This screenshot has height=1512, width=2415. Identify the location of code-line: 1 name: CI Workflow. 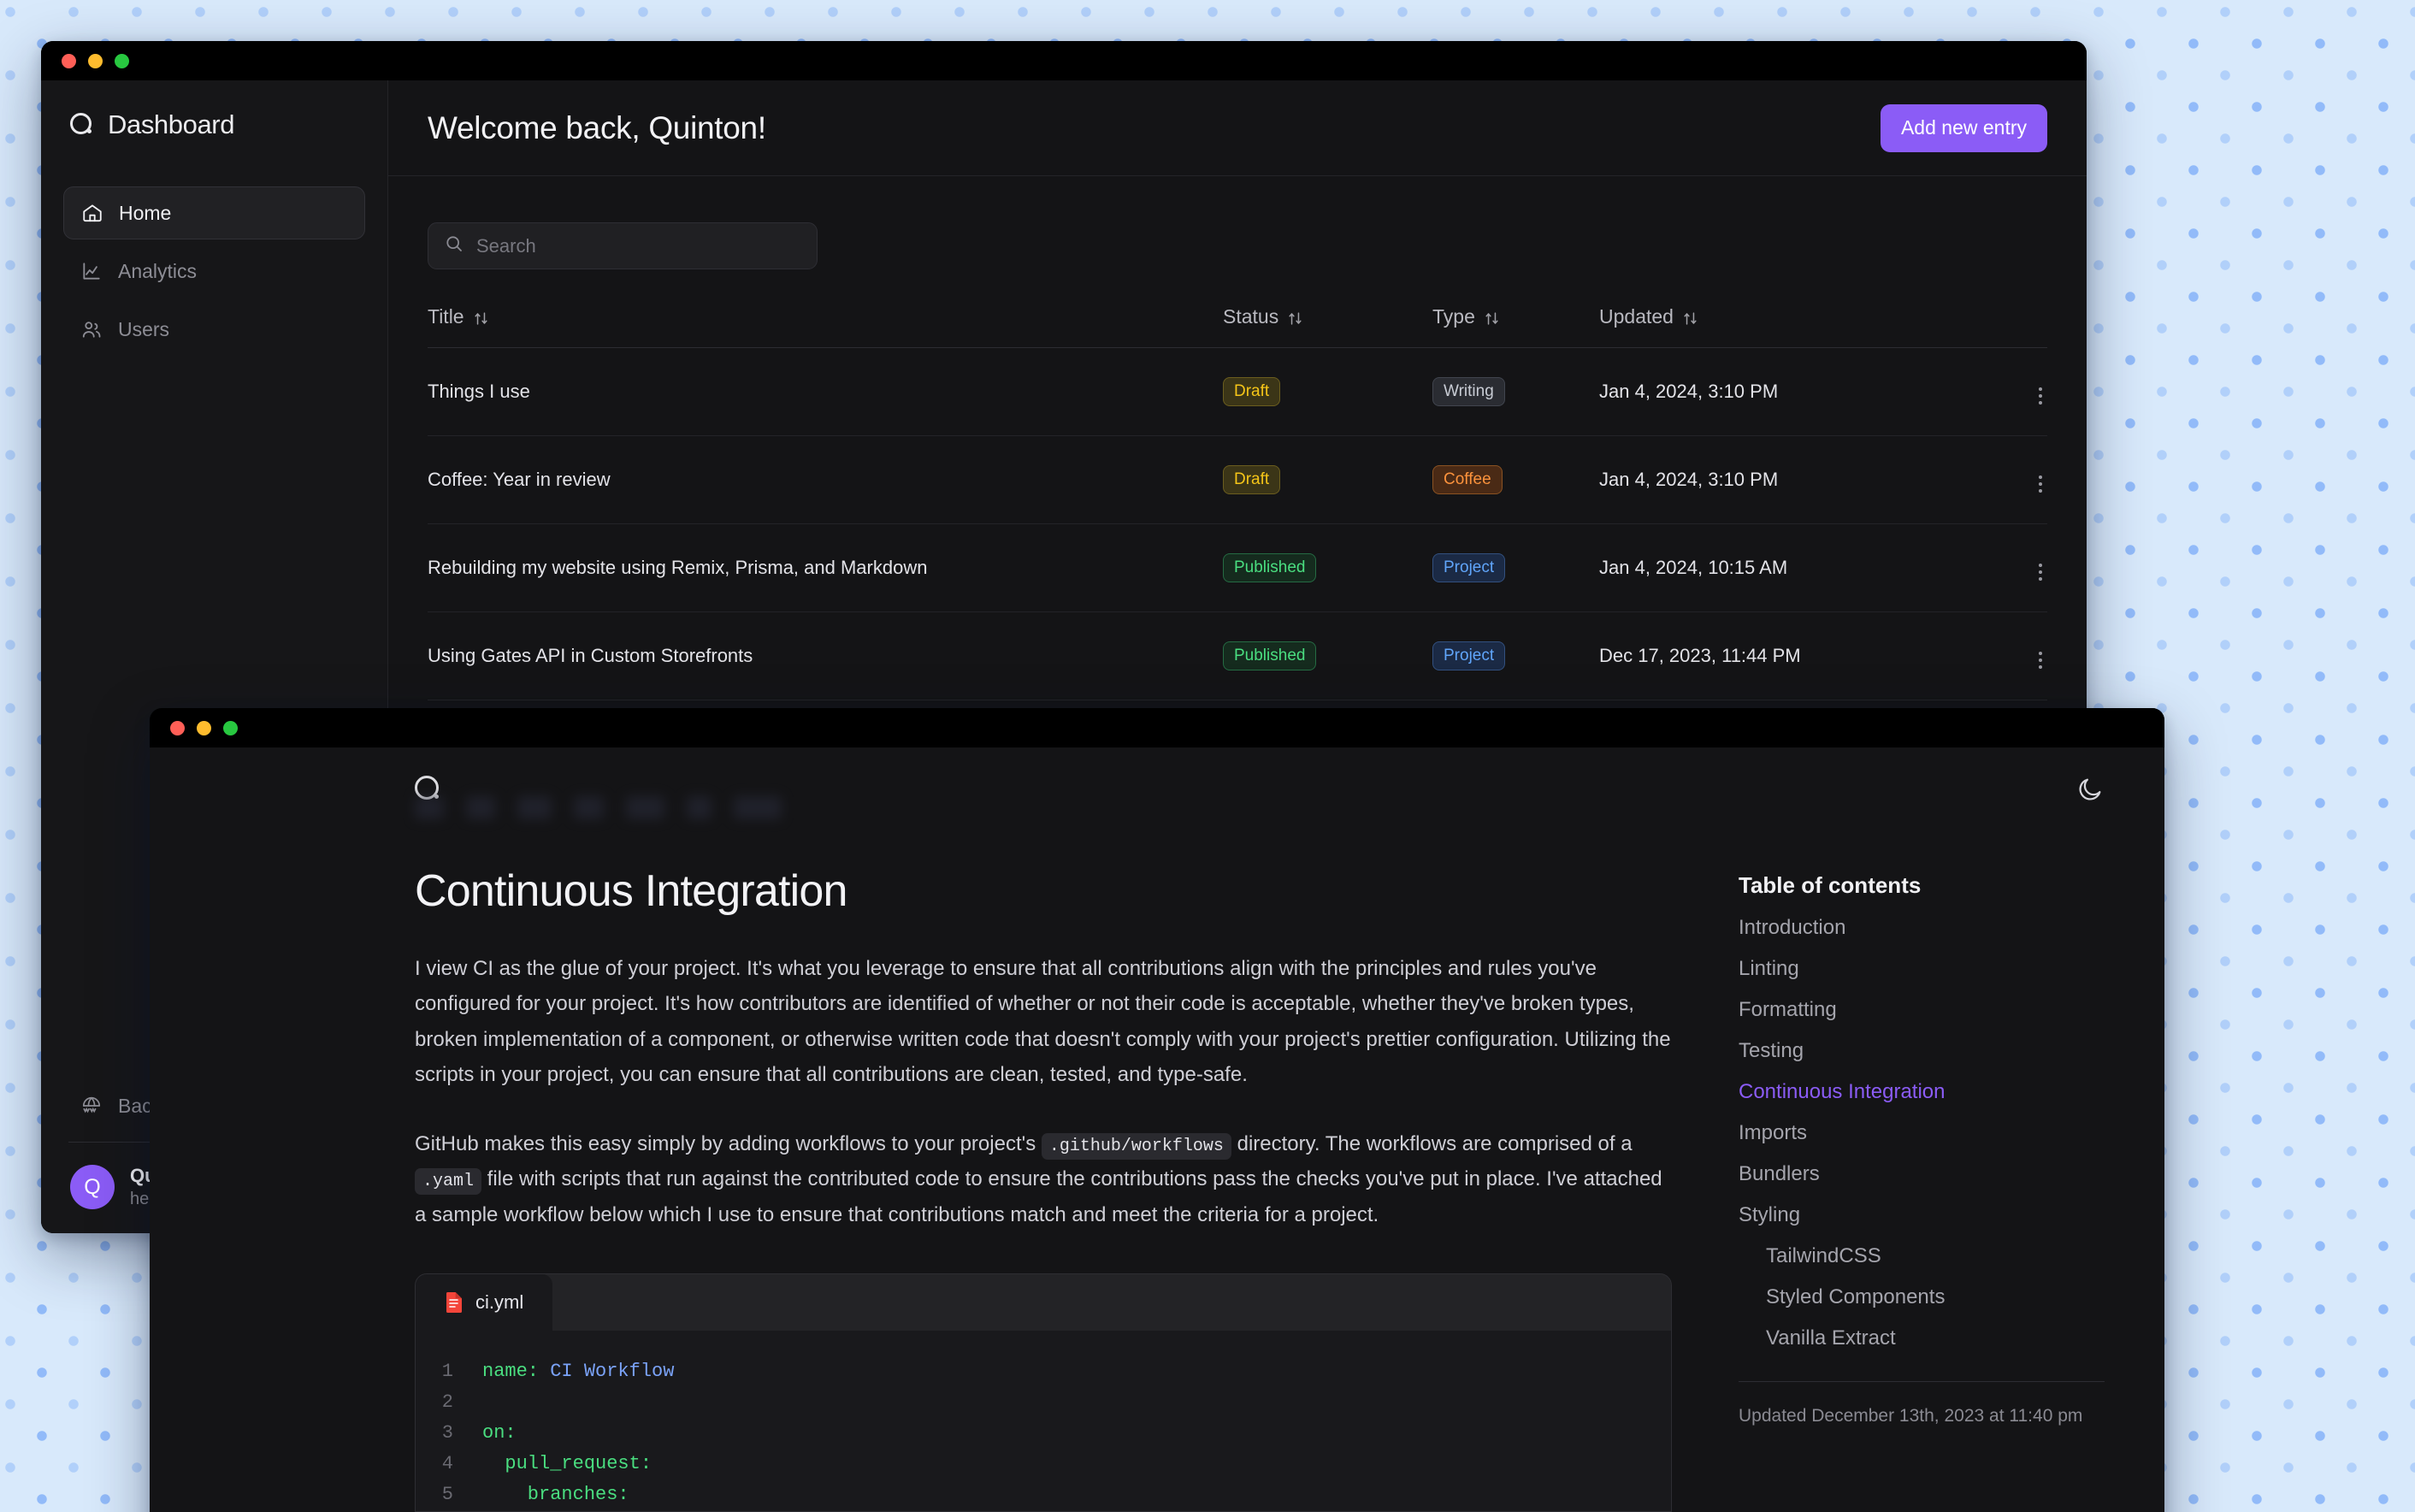
(1043, 1371).